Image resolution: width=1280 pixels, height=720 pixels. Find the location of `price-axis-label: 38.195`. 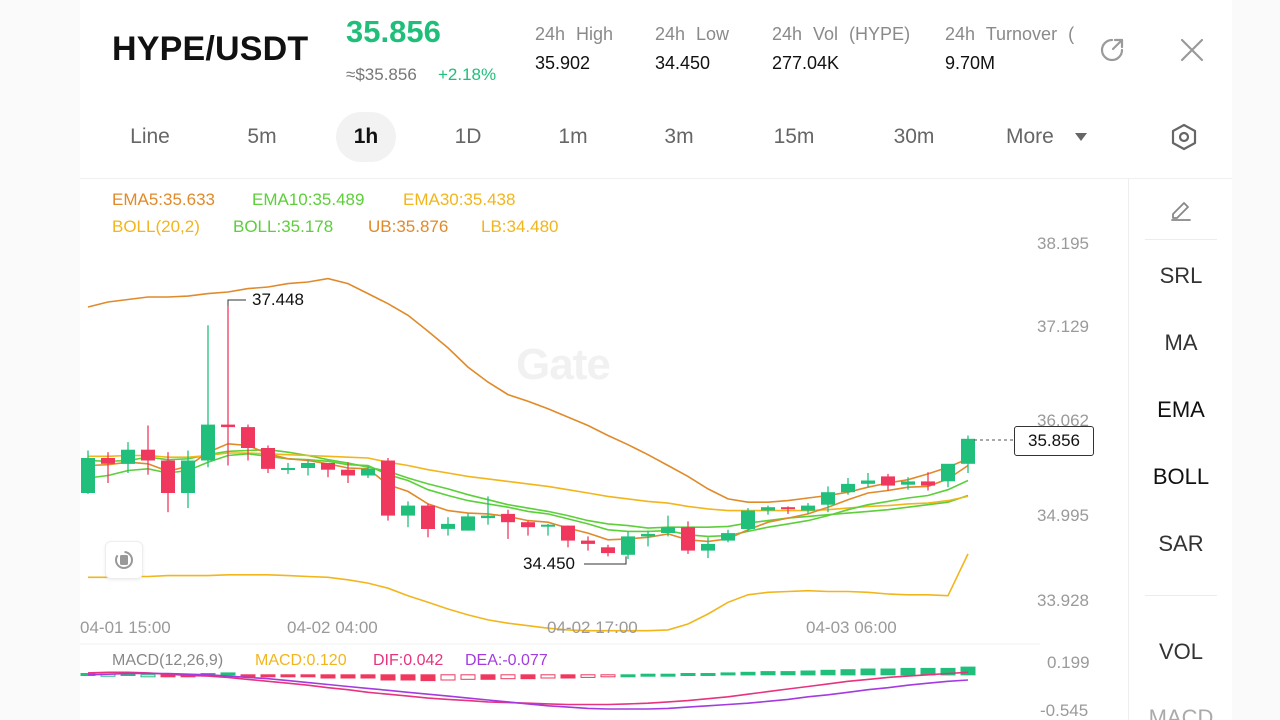

price-axis-label: 38.195 is located at coordinates (1063, 243).